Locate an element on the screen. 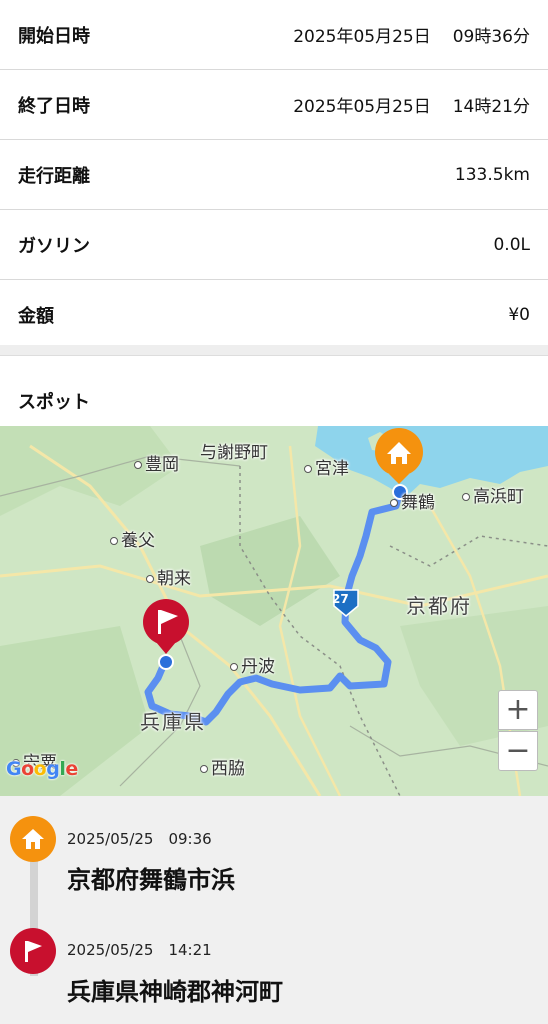  start-time: 09時36分 is located at coordinates (491, 37).